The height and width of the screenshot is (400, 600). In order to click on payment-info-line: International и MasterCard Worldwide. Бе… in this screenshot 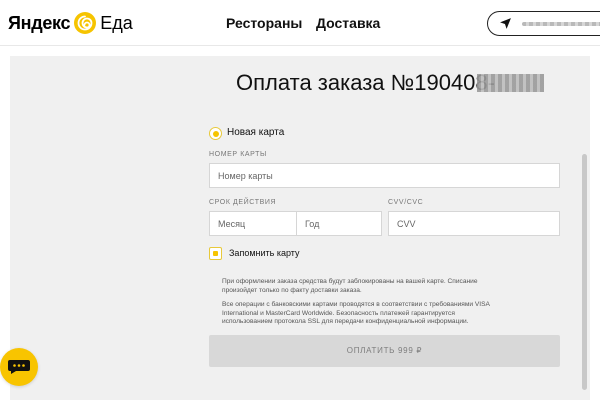, I will do `click(338, 313)`.